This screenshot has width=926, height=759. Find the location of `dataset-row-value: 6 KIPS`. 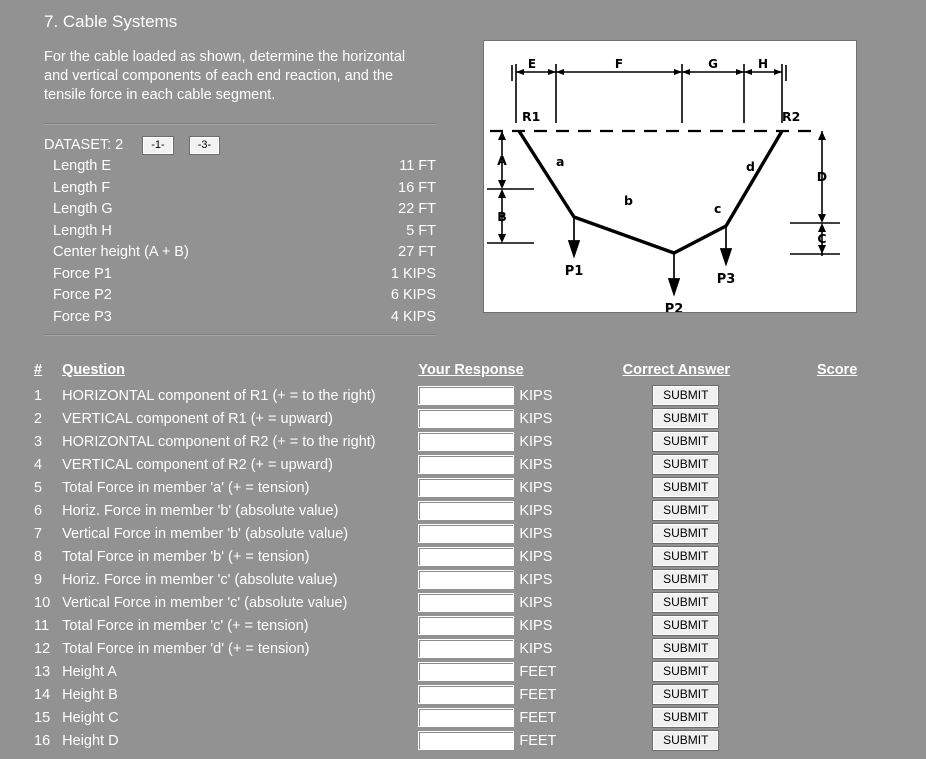

dataset-row-value: 6 KIPS is located at coordinates (413, 295).